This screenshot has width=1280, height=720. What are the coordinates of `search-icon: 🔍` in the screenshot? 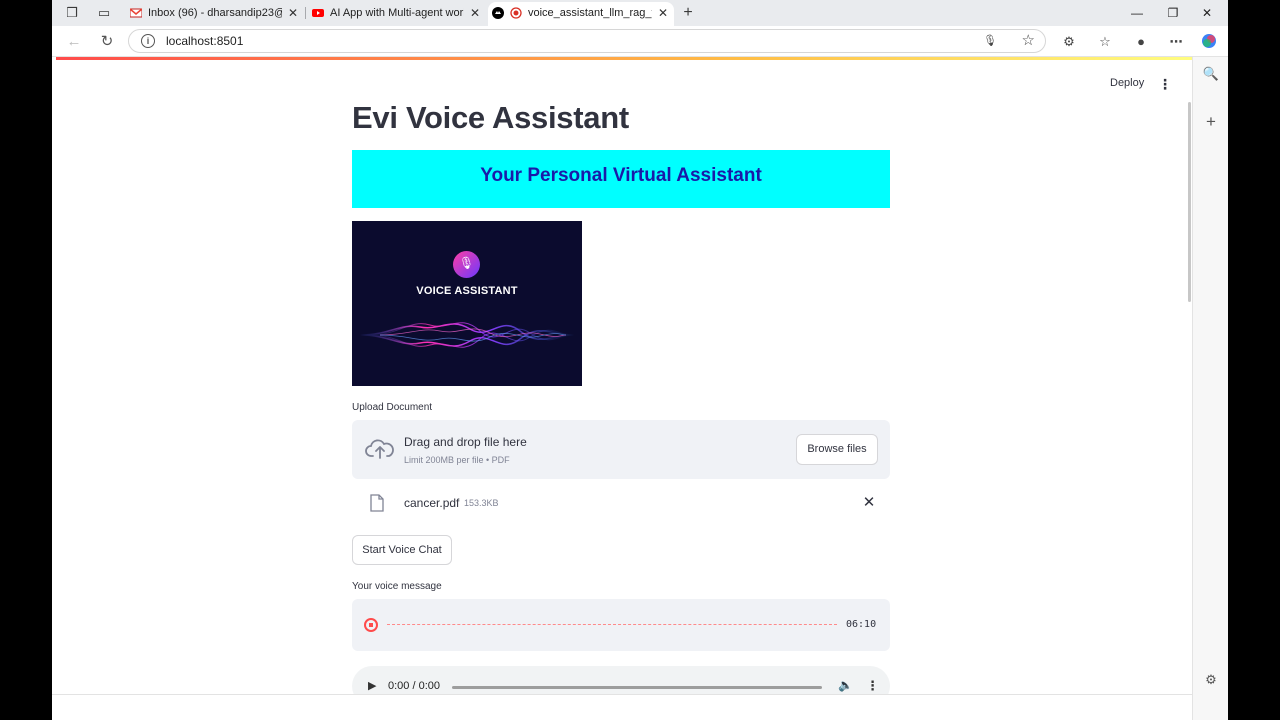 It's located at (1211, 74).